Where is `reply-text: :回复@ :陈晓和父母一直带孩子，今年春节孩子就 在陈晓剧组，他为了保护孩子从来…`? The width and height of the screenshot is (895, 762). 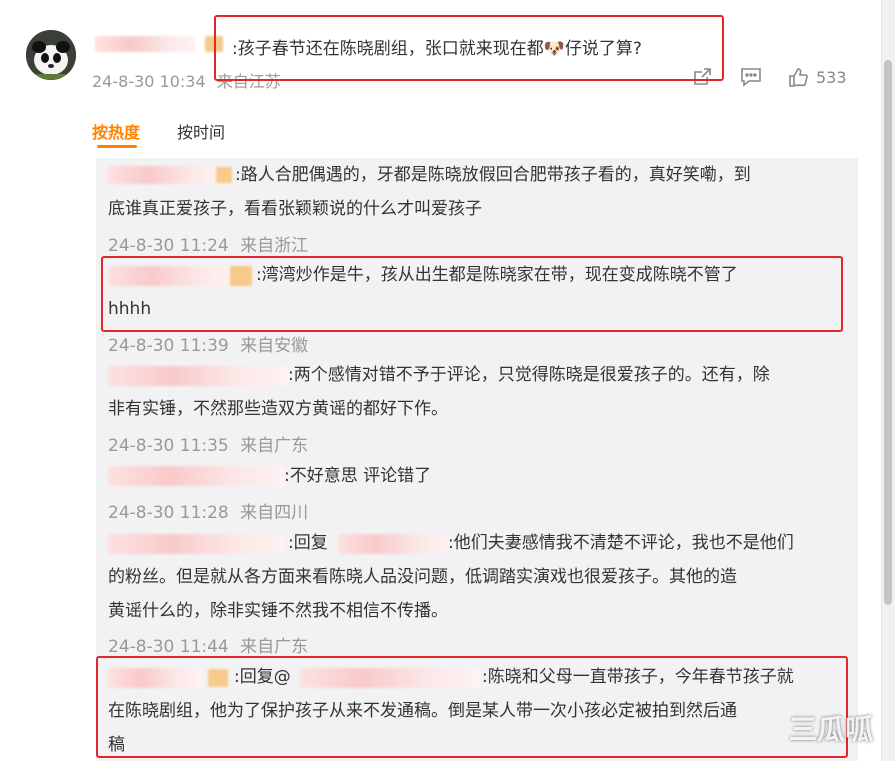 reply-text: :回复@ :陈晓和父母一直带孩子，今年春节孩子就 在陈晓剧组，他为了保护孩子从来… is located at coordinates (478, 711).